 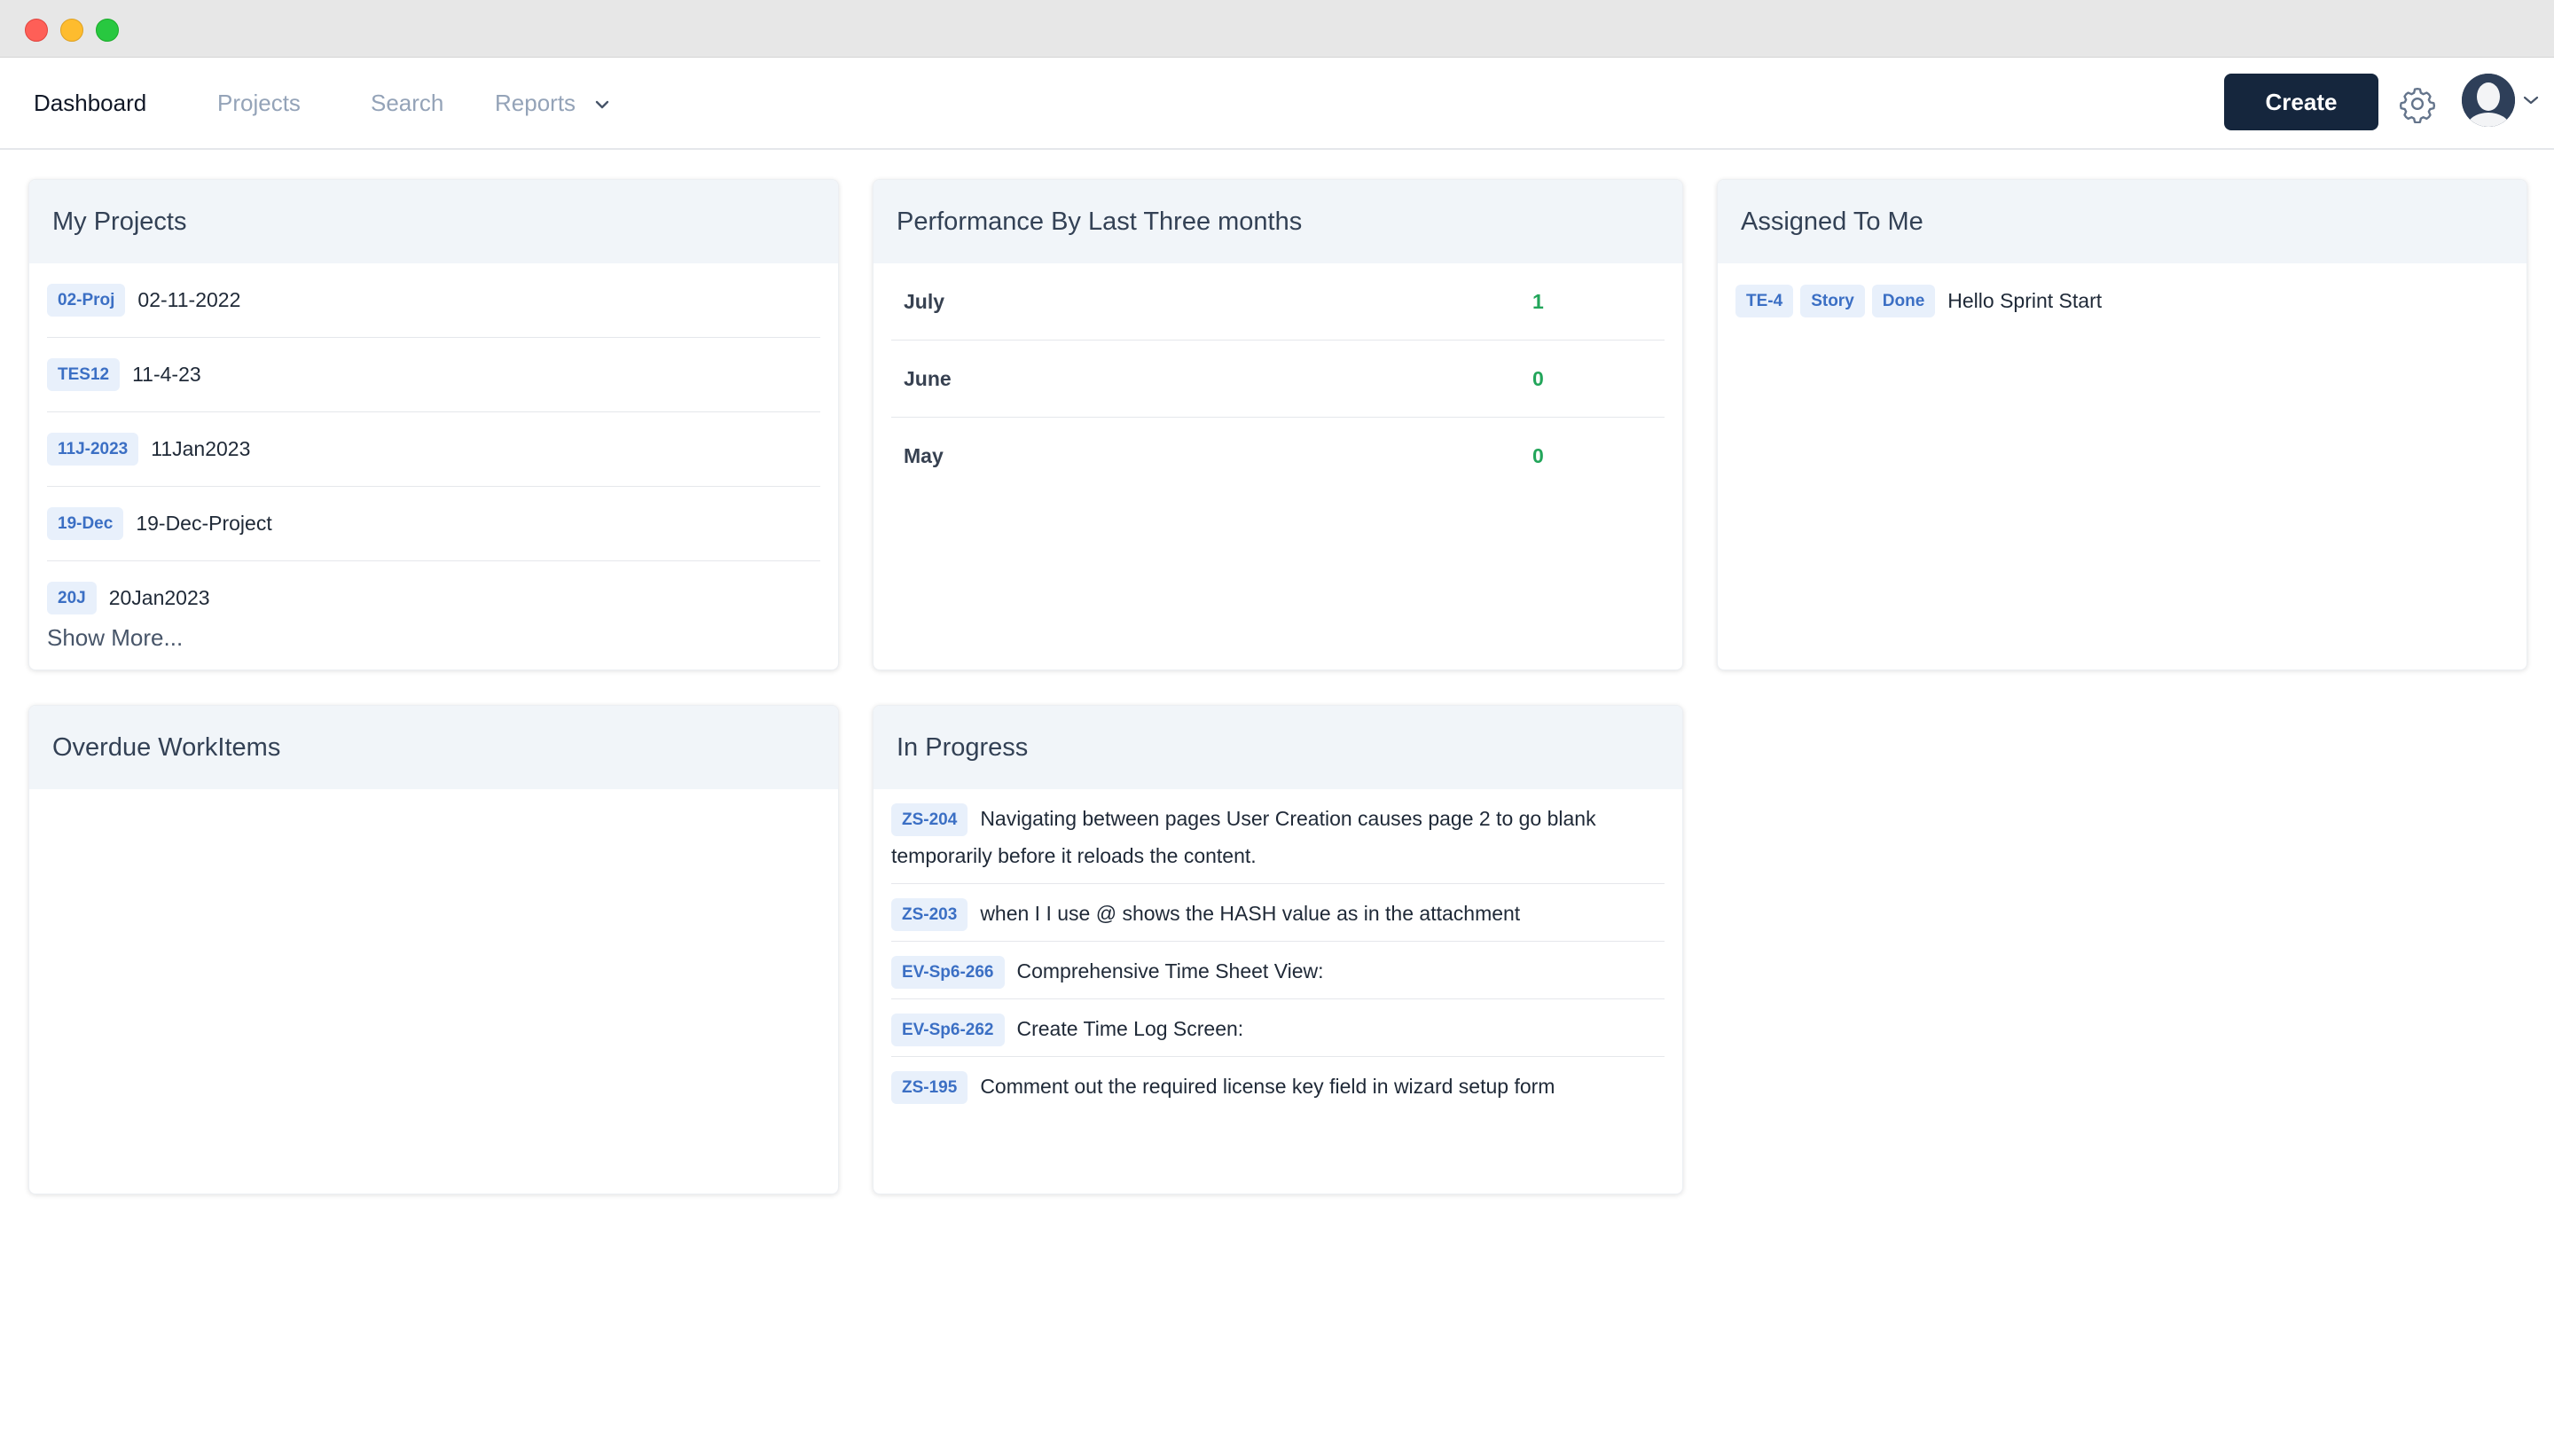 I want to click on workitem-title: Comprehensive Time Sheet View:, so click(x=1170, y=970).